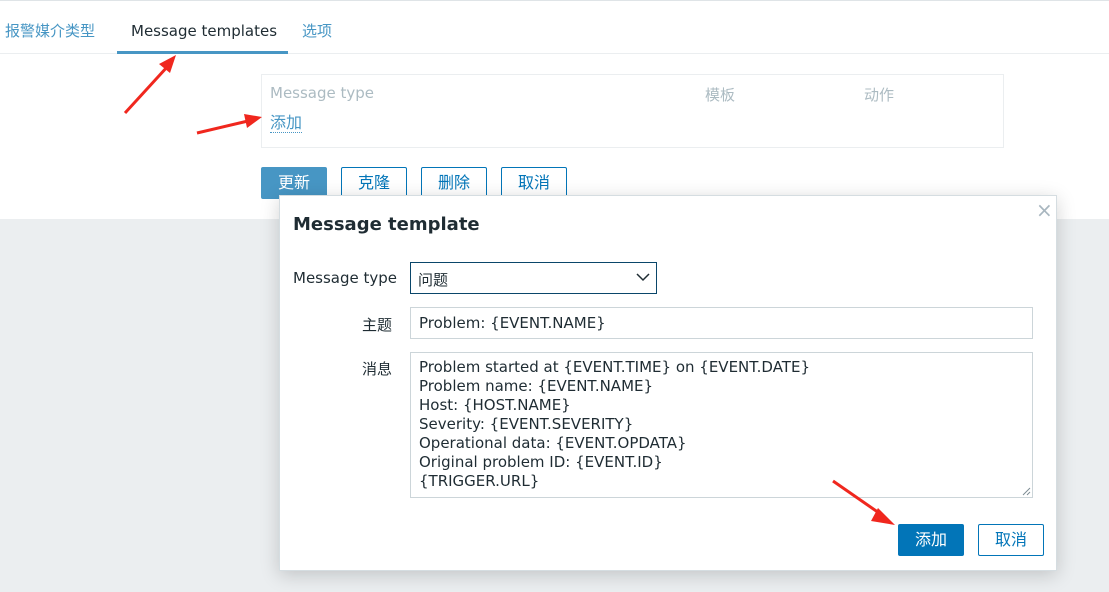 The image size is (1109, 592). Describe the element at coordinates (386, 224) in the screenshot. I see `dialog-title: Message template` at that location.